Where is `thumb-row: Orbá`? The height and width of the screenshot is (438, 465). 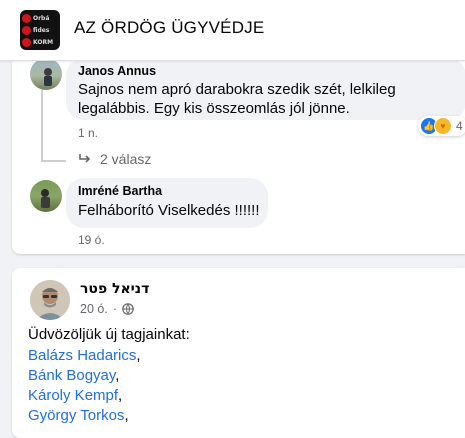 thumb-row: Orbá is located at coordinates (35, 18).